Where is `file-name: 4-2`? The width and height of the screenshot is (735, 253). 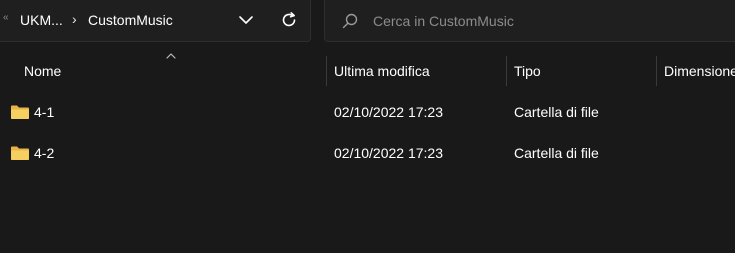 file-name: 4-2 is located at coordinates (44, 153).